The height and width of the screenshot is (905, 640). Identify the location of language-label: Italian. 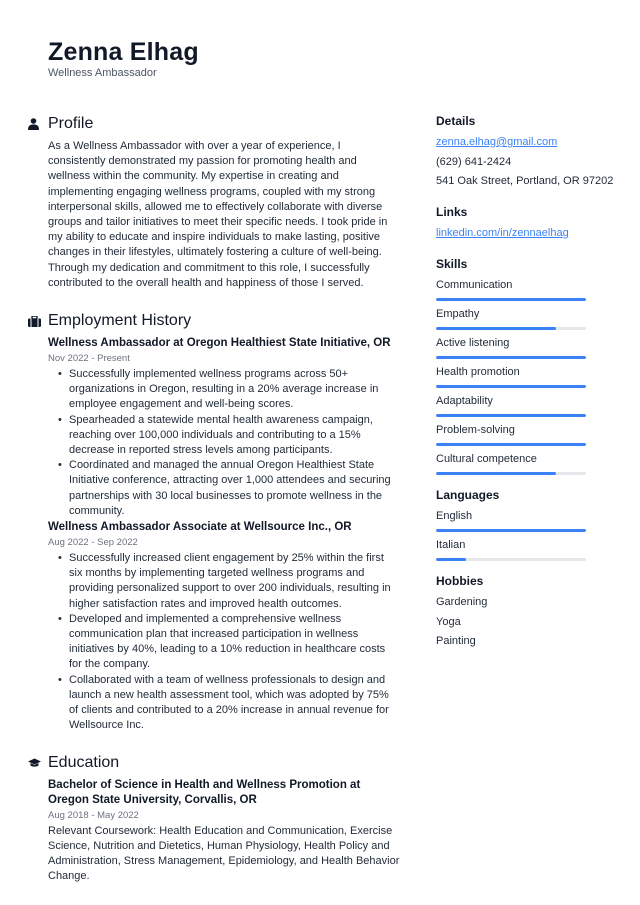
(451, 545).